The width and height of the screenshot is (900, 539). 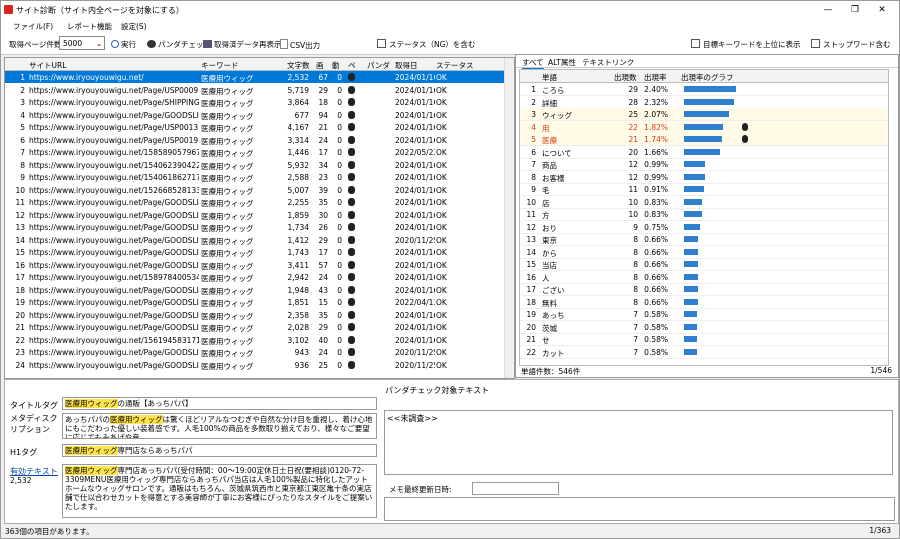 What do you see at coordinates (704, 239) in the screenshot?
I see `word-row: 13 東京 8 0.66%` at bounding box center [704, 239].